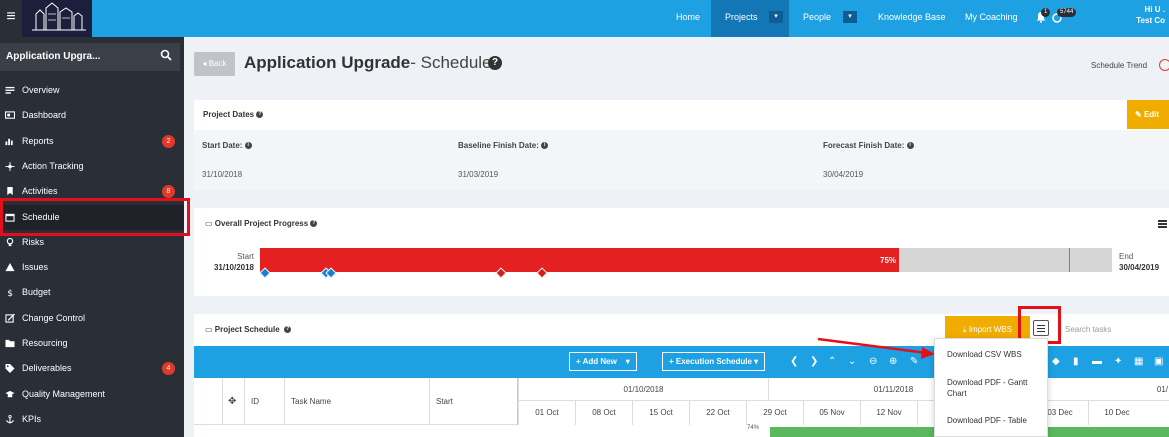 The height and width of the screenshot is (437, 1169). Describe the element at coordinates (991, 18) in the screenshot. I see `nav-my-coaching: My Coaching` at that location.